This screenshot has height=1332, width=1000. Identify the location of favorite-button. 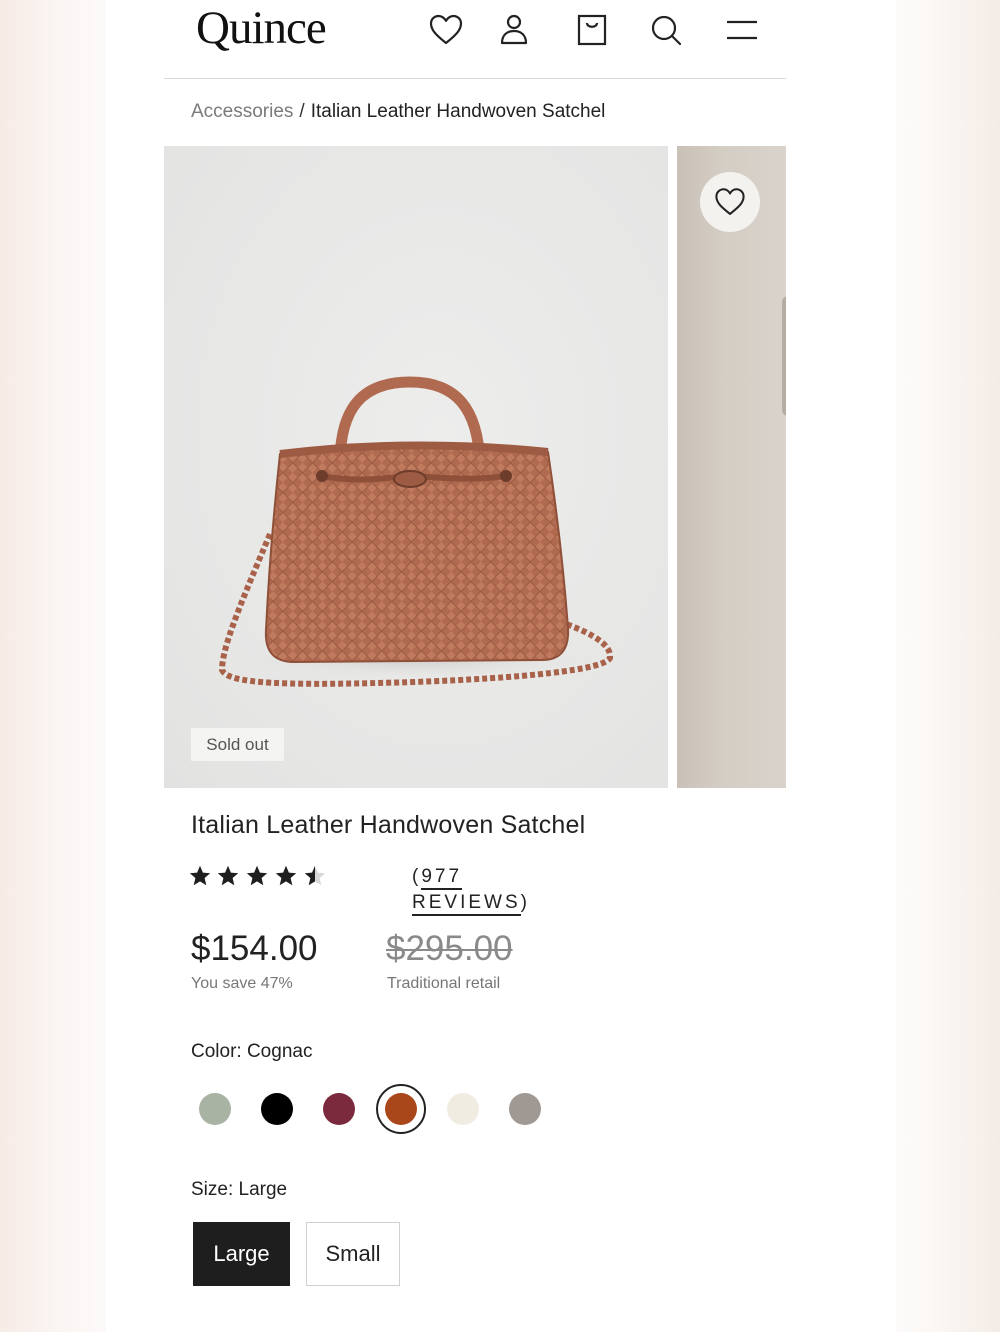
(730, 202).